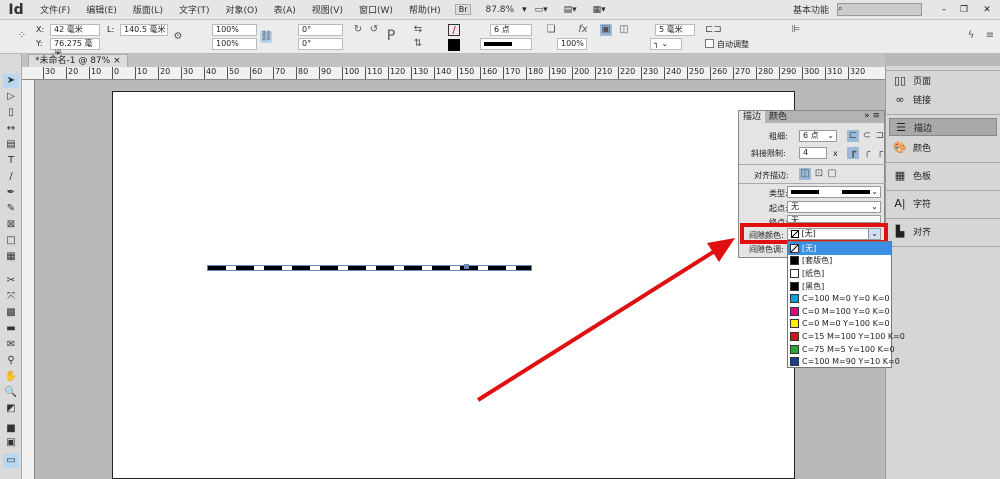 The image size is (1000, 479). What do you see at coordinates (599, 10) in the screenshot?
I see `arrange-icon: ▦▾` at bounding box center [599, 10].